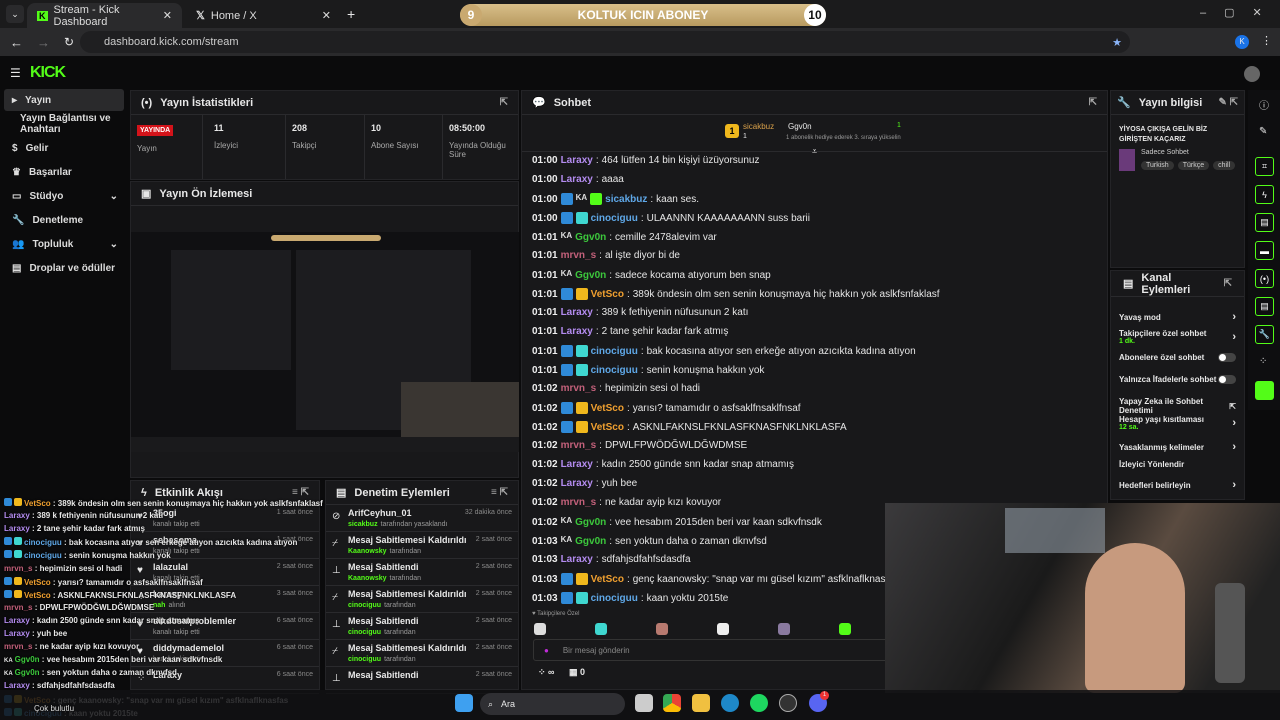  What do you see at coordinates (1264, 166) in the screenshot?
I see `rail-preview-icon: ⌗` at bounding box center [1264, 166].